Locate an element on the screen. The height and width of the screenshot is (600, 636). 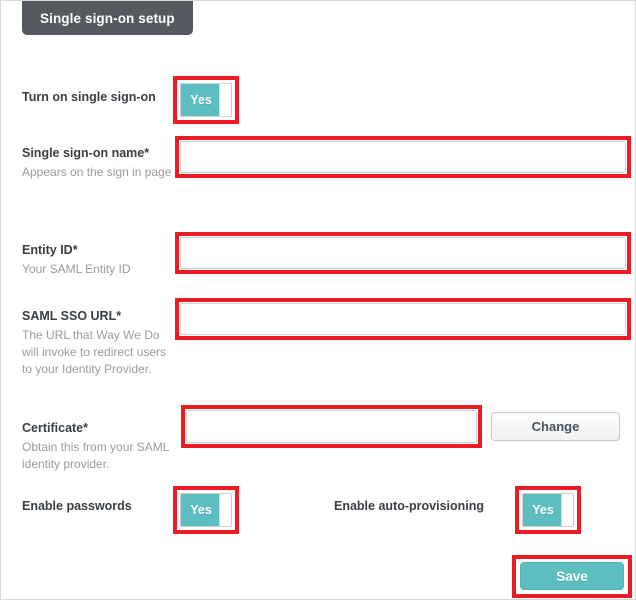
input-entity-id is located at coordinates (403, 253).